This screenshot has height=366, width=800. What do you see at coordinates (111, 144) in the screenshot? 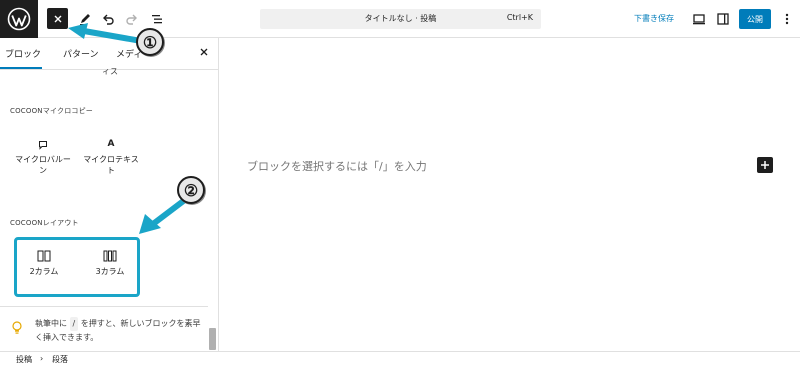
I see `letter-a-icon: A` at bounding box center [111, 144].